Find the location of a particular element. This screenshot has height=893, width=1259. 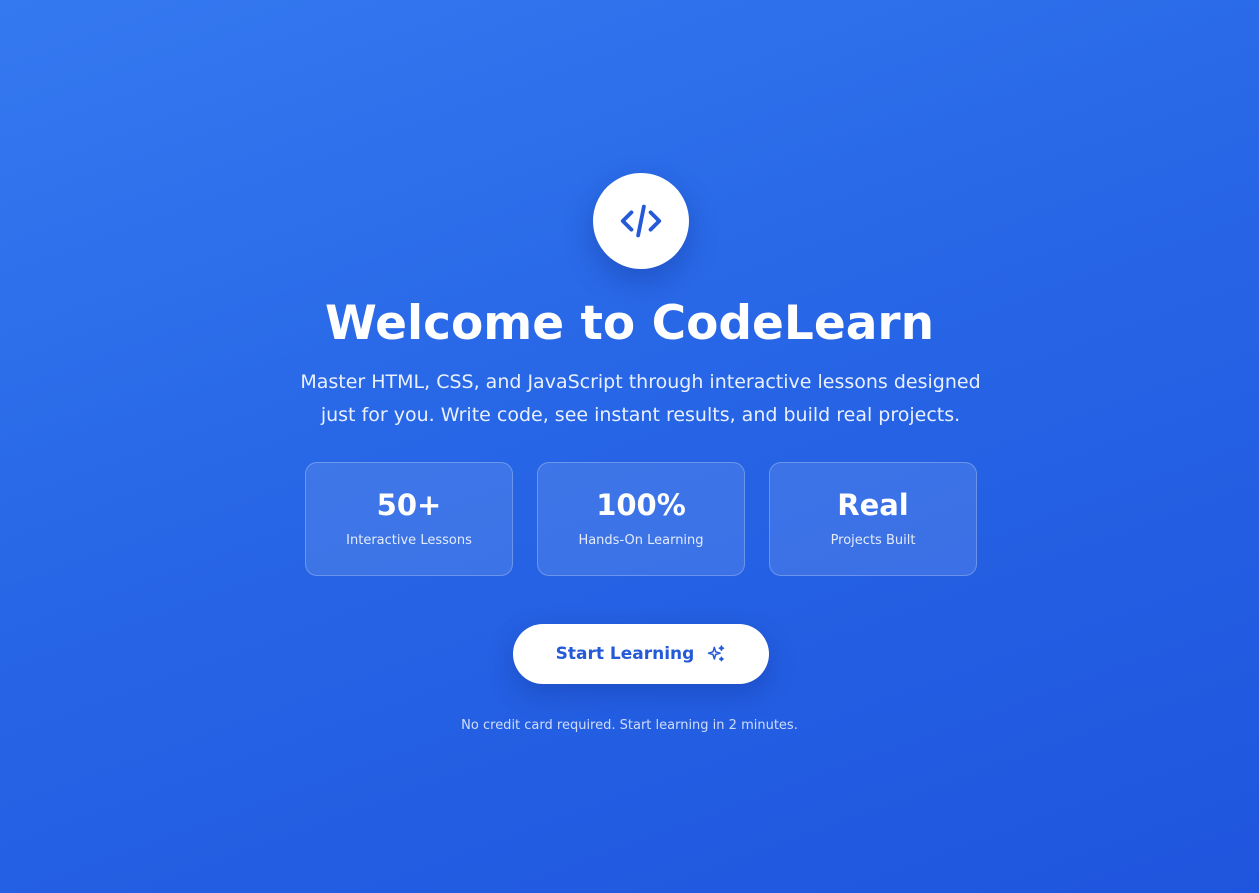

stat-label: Interactive Lessons is located at coordinates (409, 540).